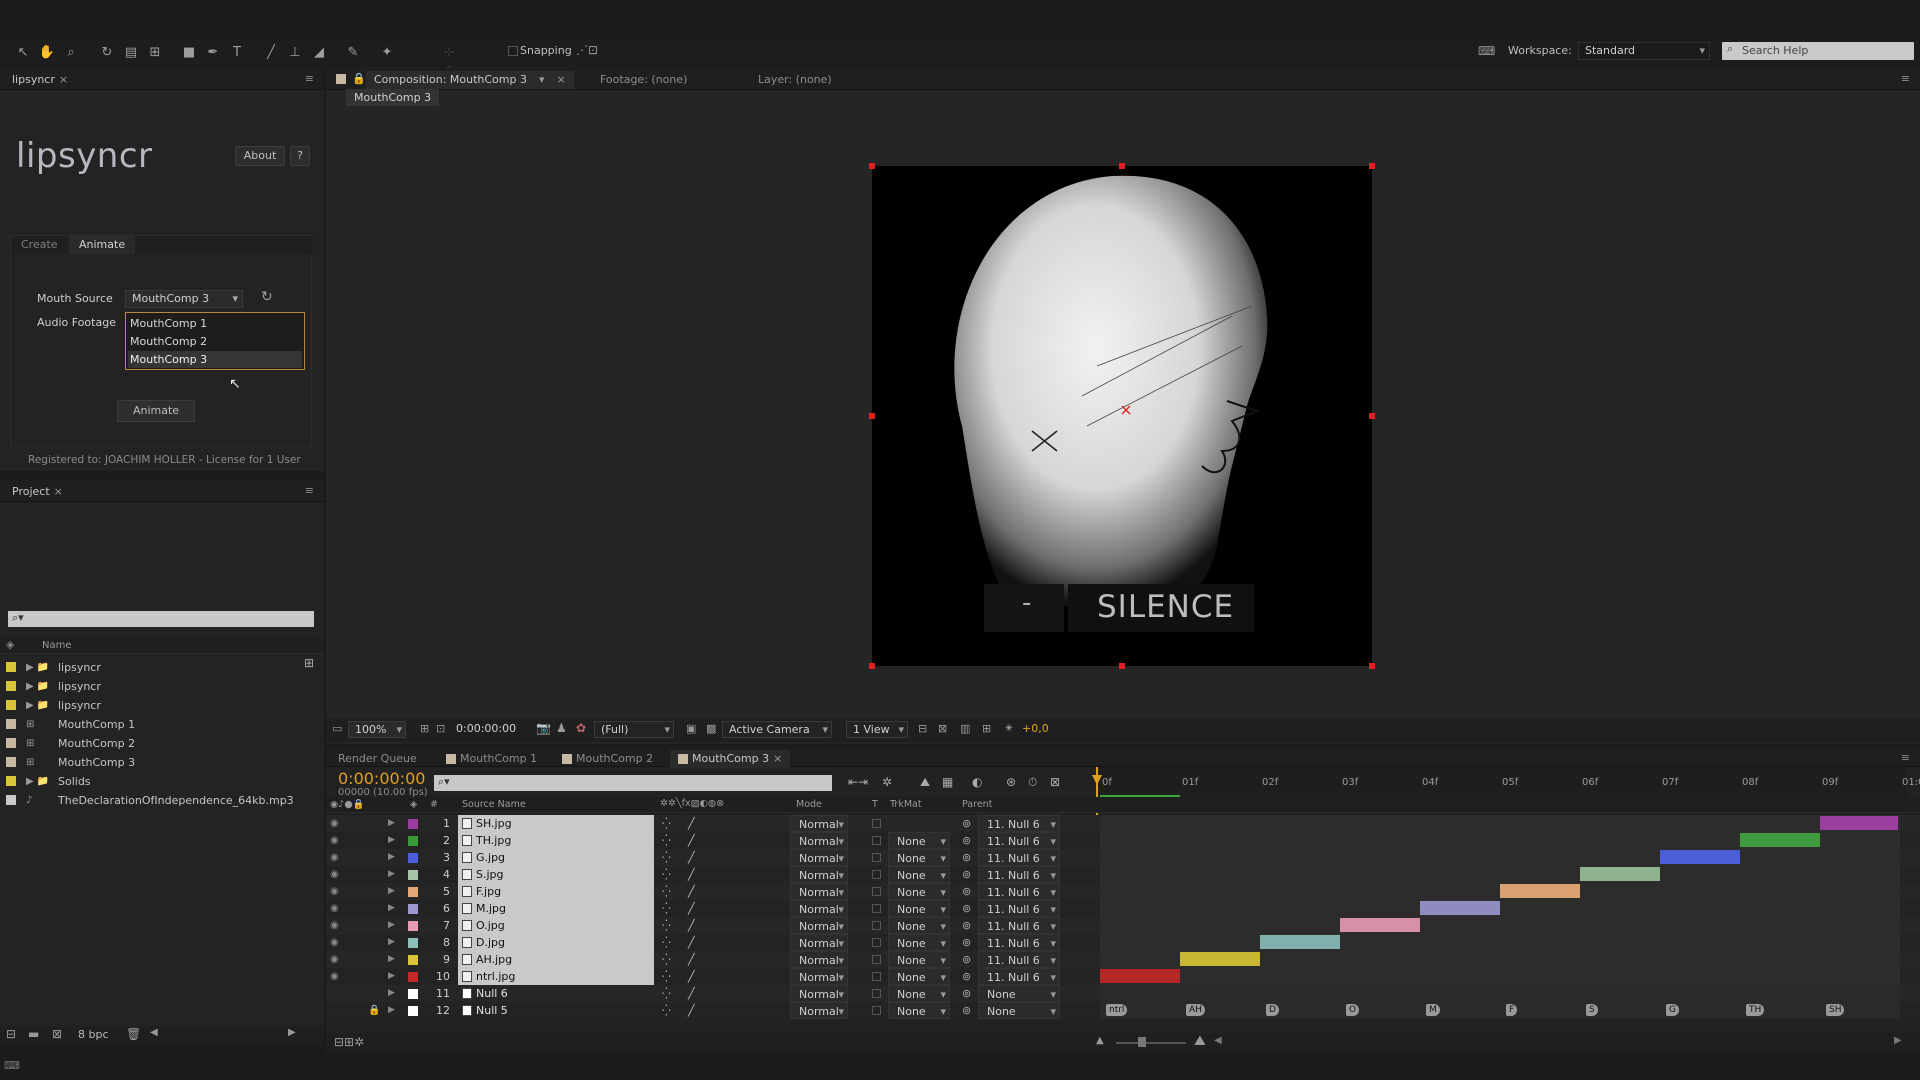  Describe the element at coordinates (556, 874) in the screenshot. I see `layer-source-name: S.jpg` at that location.